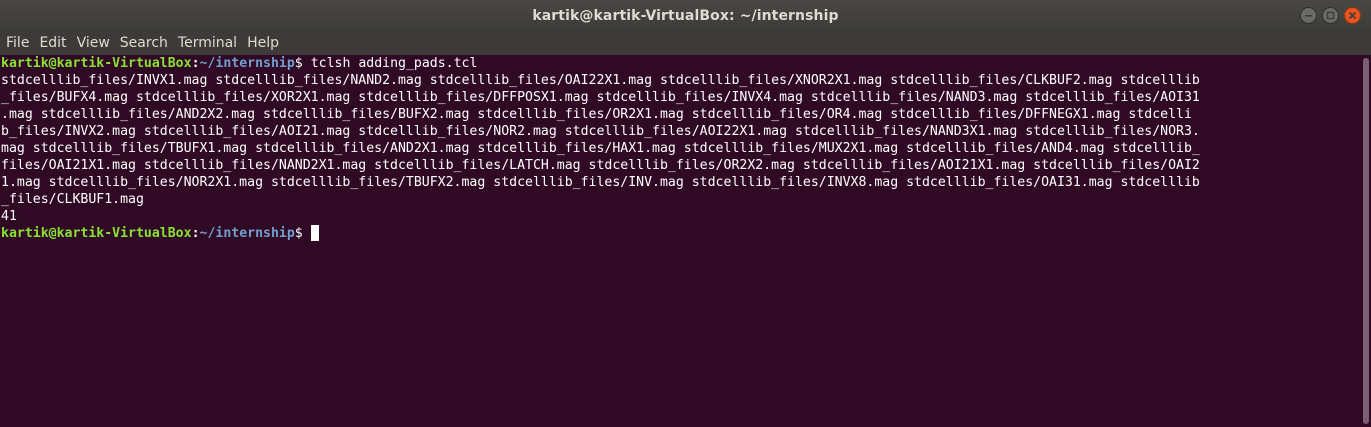 This screenshot has height=427, width=1371. I want to click on output-line: 41, so click(9, 216).